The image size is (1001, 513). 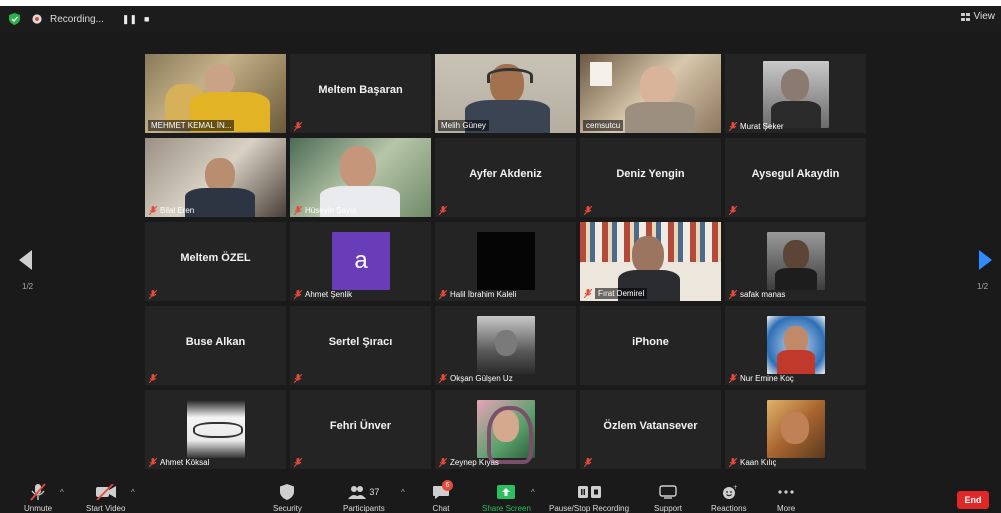 I want to click on participant-tile: Kaan Kılıç, so click(x=795, y=429).